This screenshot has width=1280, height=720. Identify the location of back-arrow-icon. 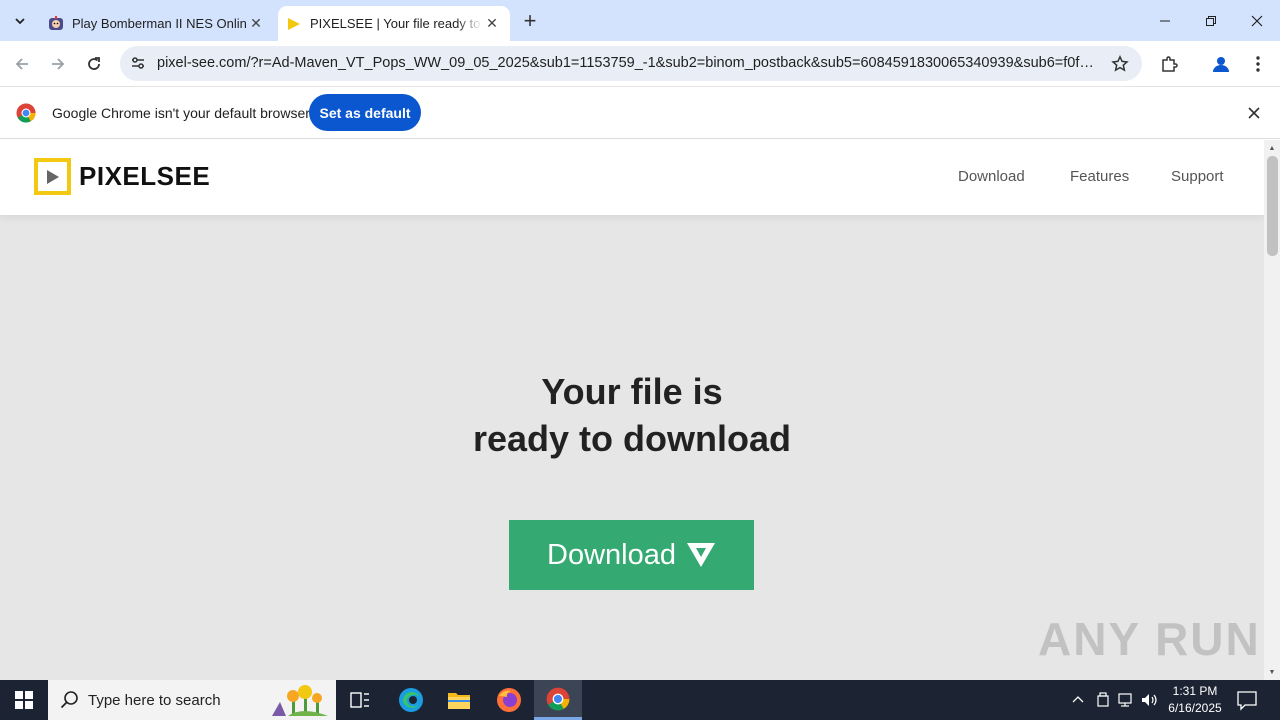
(21, 64).